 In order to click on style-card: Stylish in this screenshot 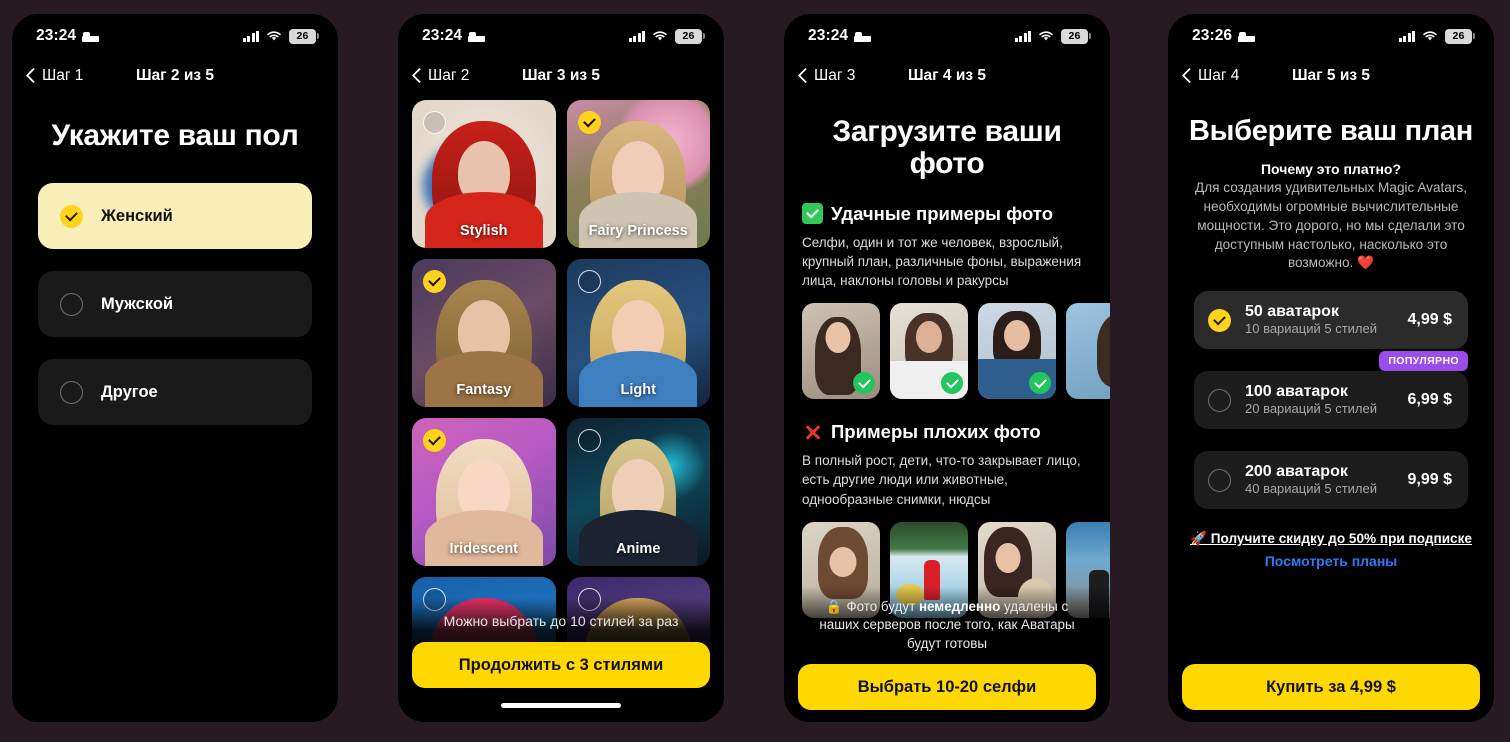, I will do `click(484, 174)`.